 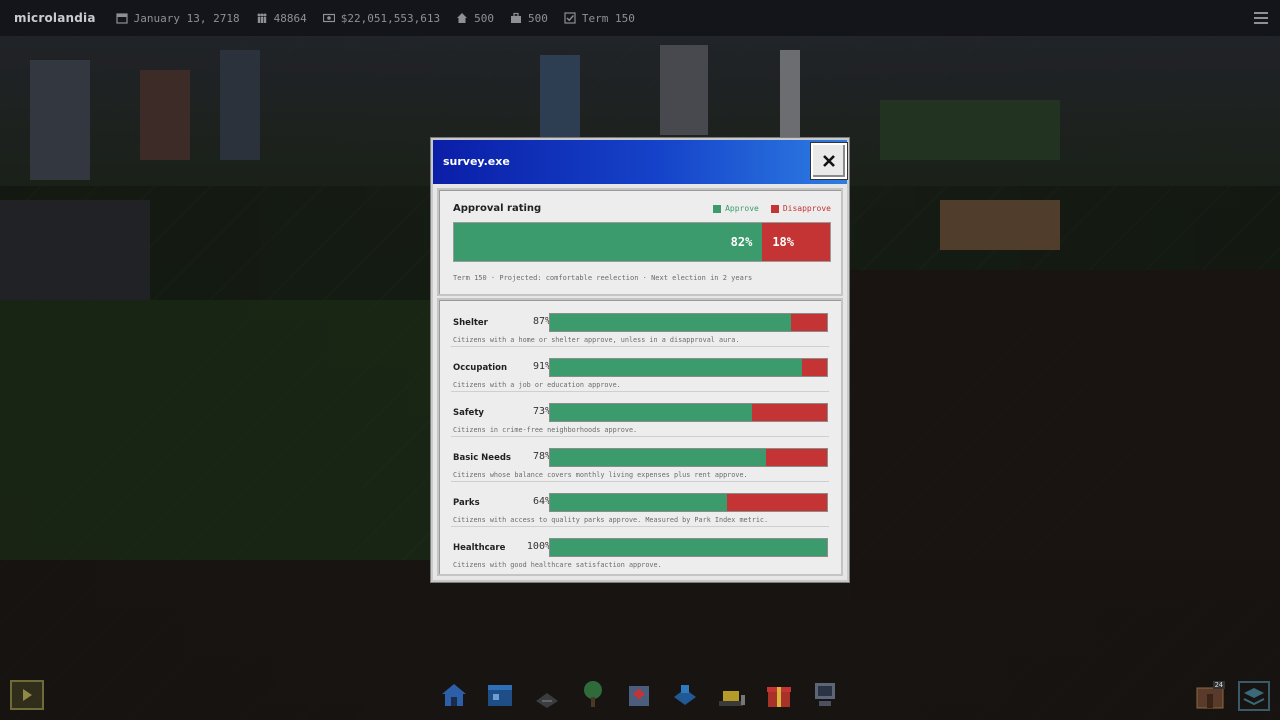 What do you see at coordinates (470, 323) in the screenshot?
I see `category-name: Shelter` at bounding box center [470, 323].